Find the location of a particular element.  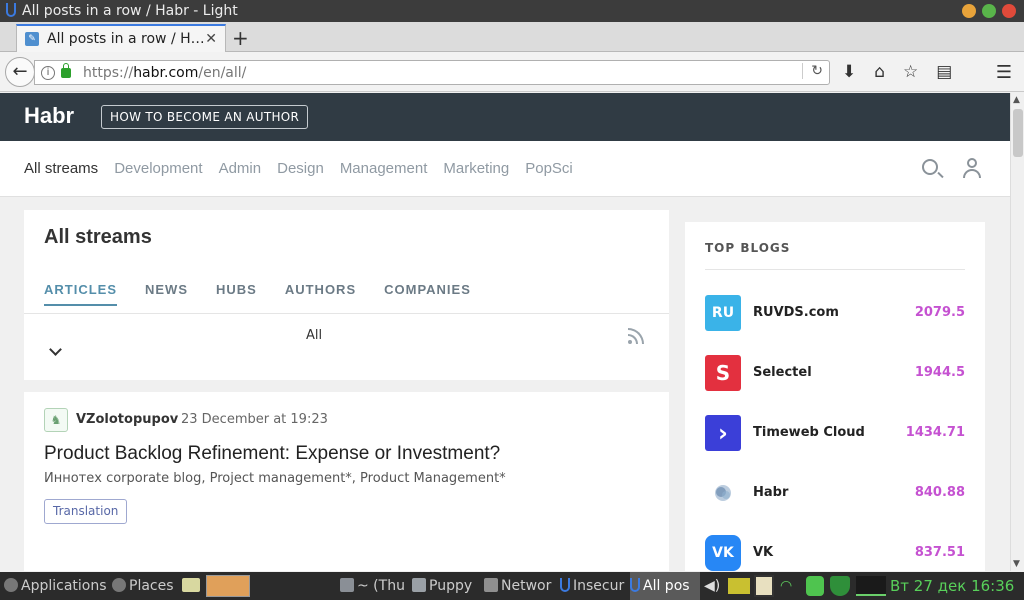

blog-item: S Selectel 1944.5 is located at coordinates (835, 373).